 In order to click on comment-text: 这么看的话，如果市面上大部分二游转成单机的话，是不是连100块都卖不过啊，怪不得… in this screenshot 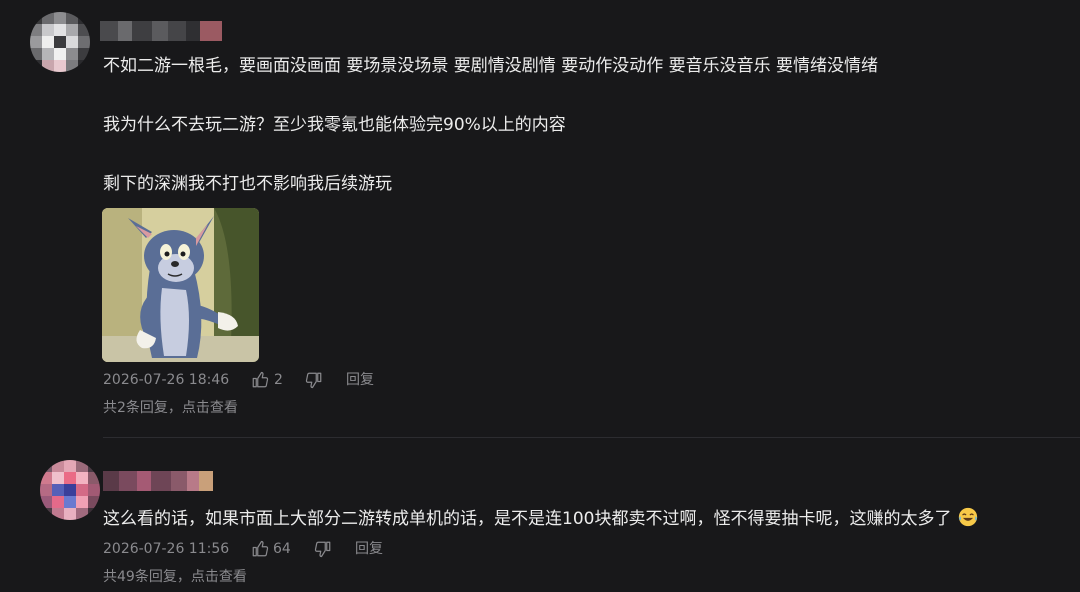, I will do `click(527, 519)`.